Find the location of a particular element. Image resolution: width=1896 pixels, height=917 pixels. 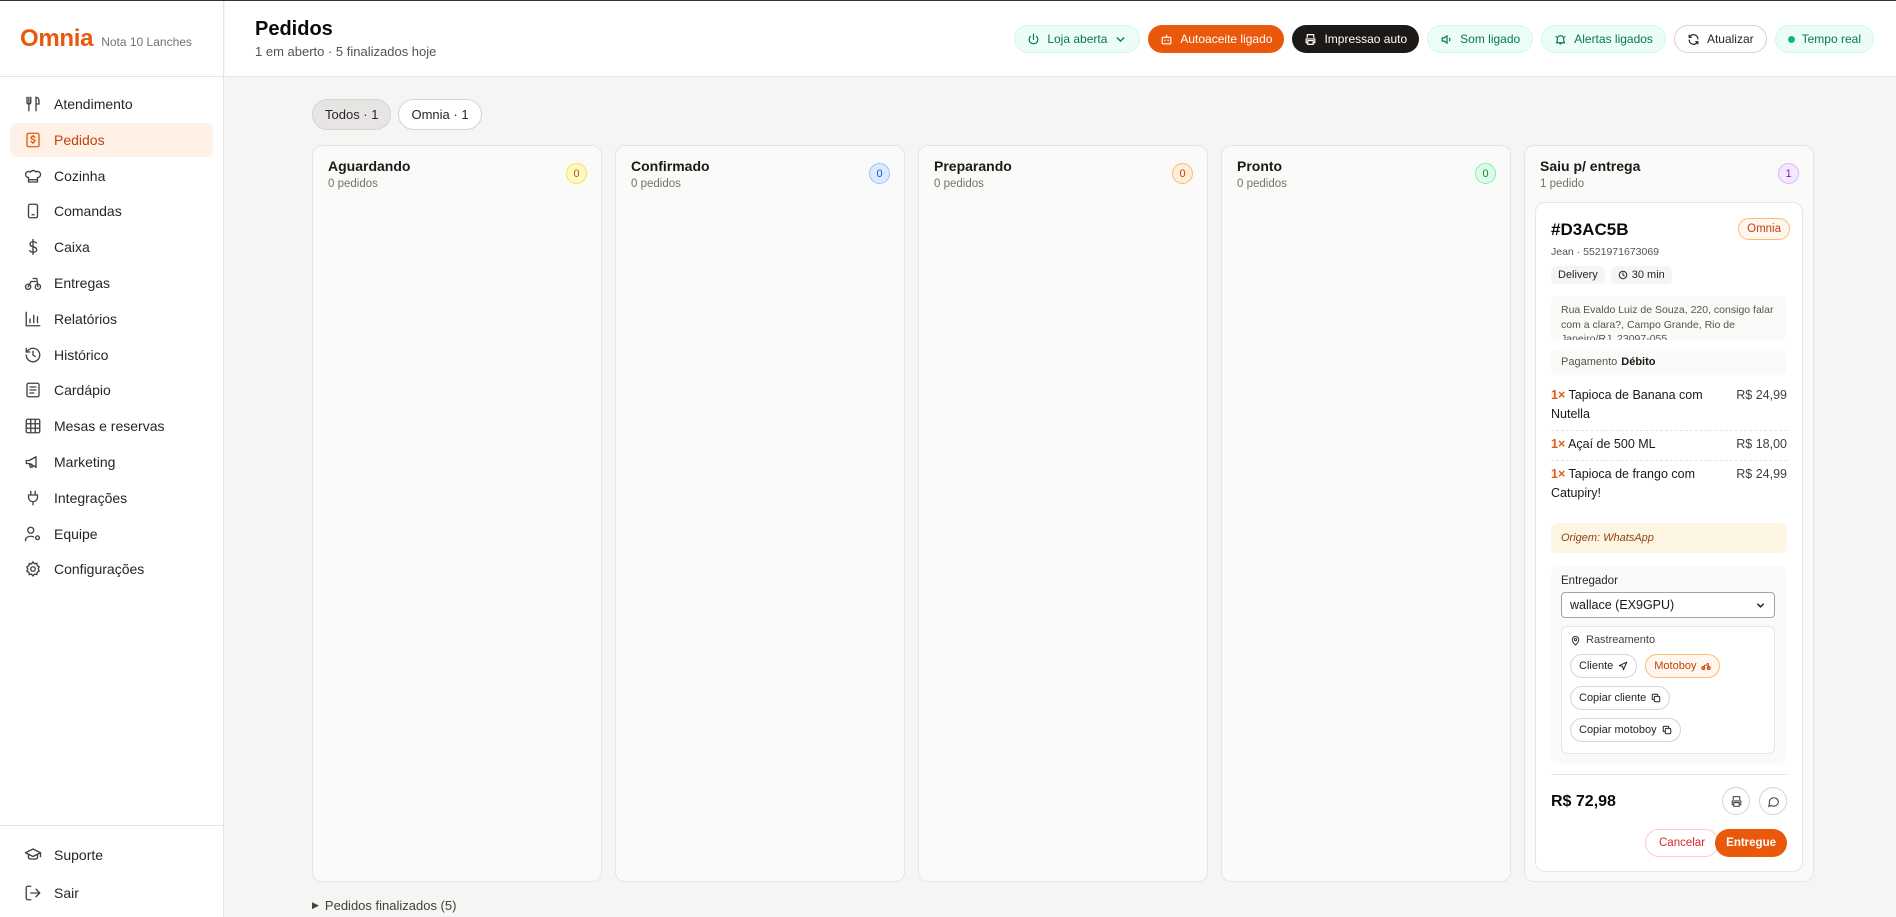

printer-icon is located at coordinates (1311, 39).